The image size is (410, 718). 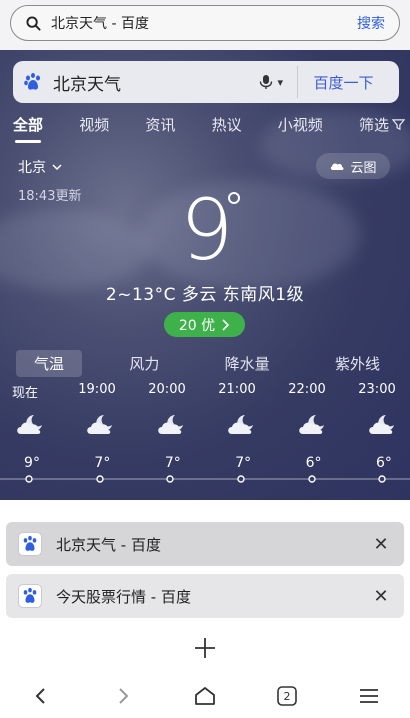 What do you see at coordinates (363, 168) in the screenshot?
I see `cloud-map-label: 云图` at bounding box center [363, 168].